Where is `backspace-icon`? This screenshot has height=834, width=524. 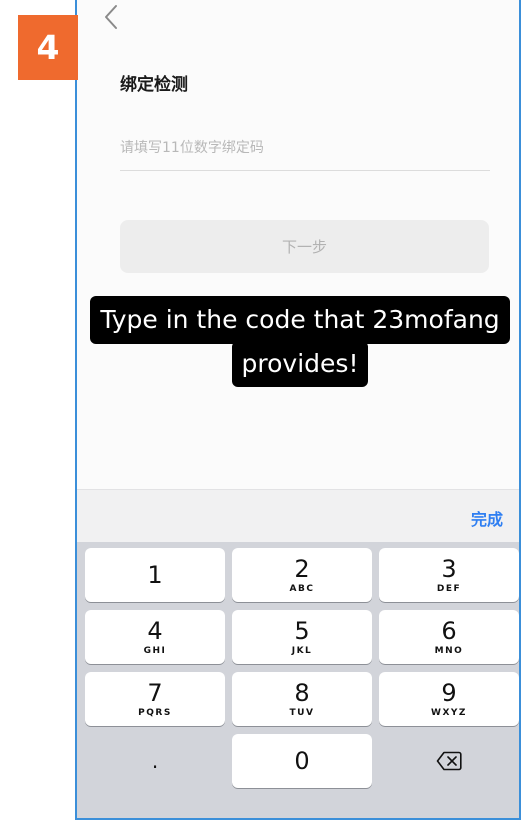 backspace-icon is located at coordinates (449, 761).